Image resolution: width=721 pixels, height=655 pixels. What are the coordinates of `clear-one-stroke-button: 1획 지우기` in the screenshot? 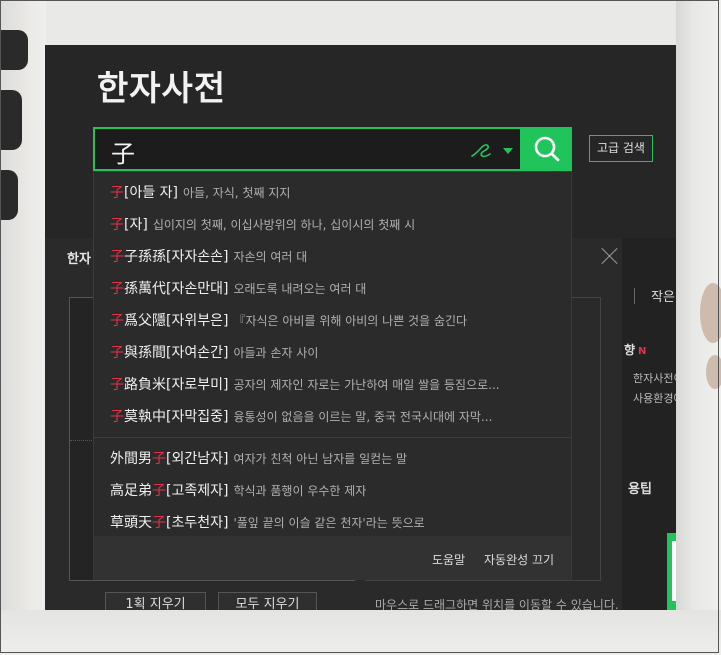 It's located at (155, 601).